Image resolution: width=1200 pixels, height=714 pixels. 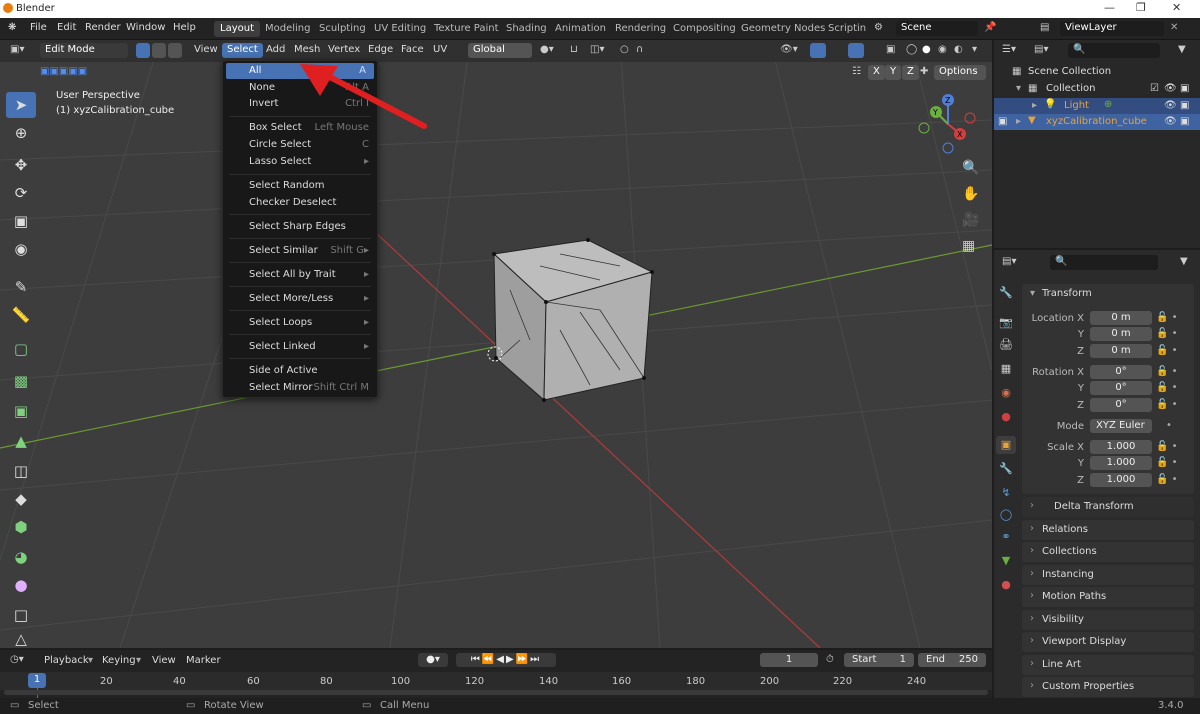 I want to click on view-layer-field: ViewLayer, so click(x=1112, y=28).